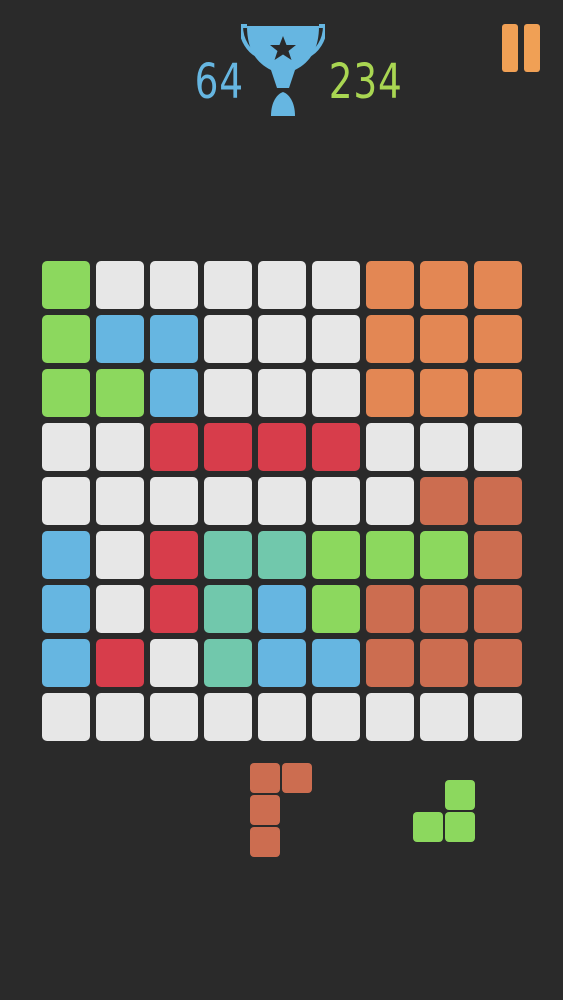 This screenshot has width=563, height=1000. What do you see at coordinates (281, 810) in the screenshot?
I see `piece-terracotta-l` at bounding box center [281, 810].